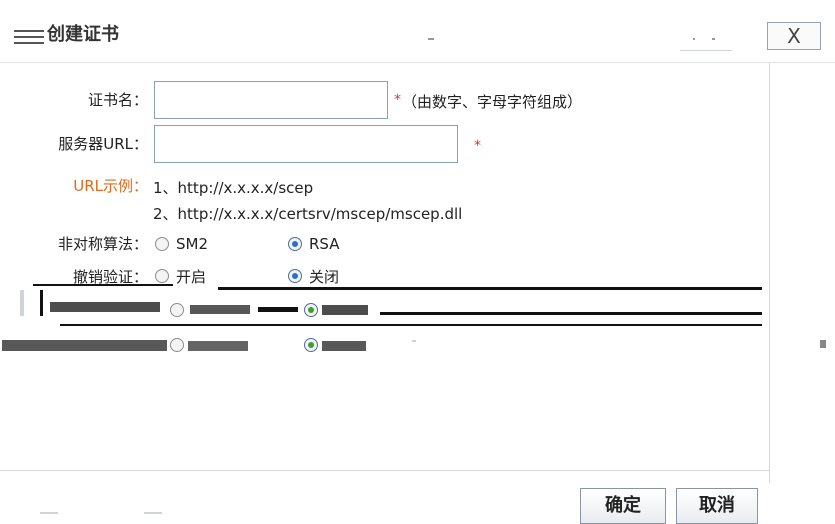  I want to click on header-divider, so click(417, 62).